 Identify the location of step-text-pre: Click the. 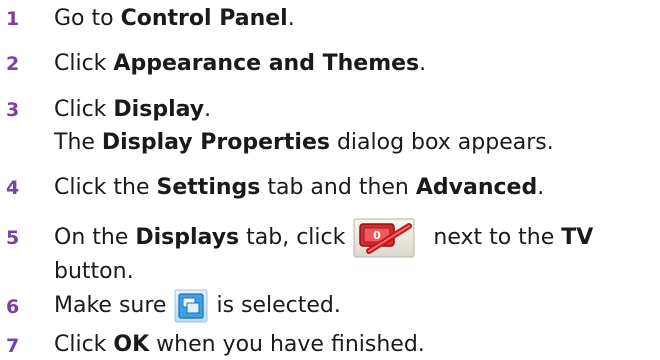
(105, 187).